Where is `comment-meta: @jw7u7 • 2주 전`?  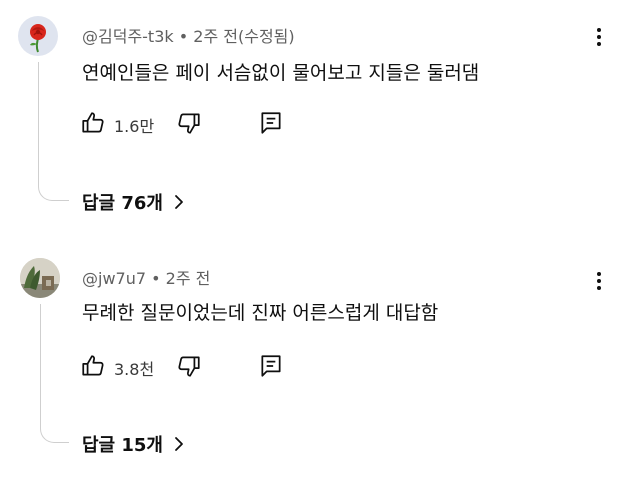
comment-meta: @jw7u7 • 2주 전 is located at coordinates (146, 277).